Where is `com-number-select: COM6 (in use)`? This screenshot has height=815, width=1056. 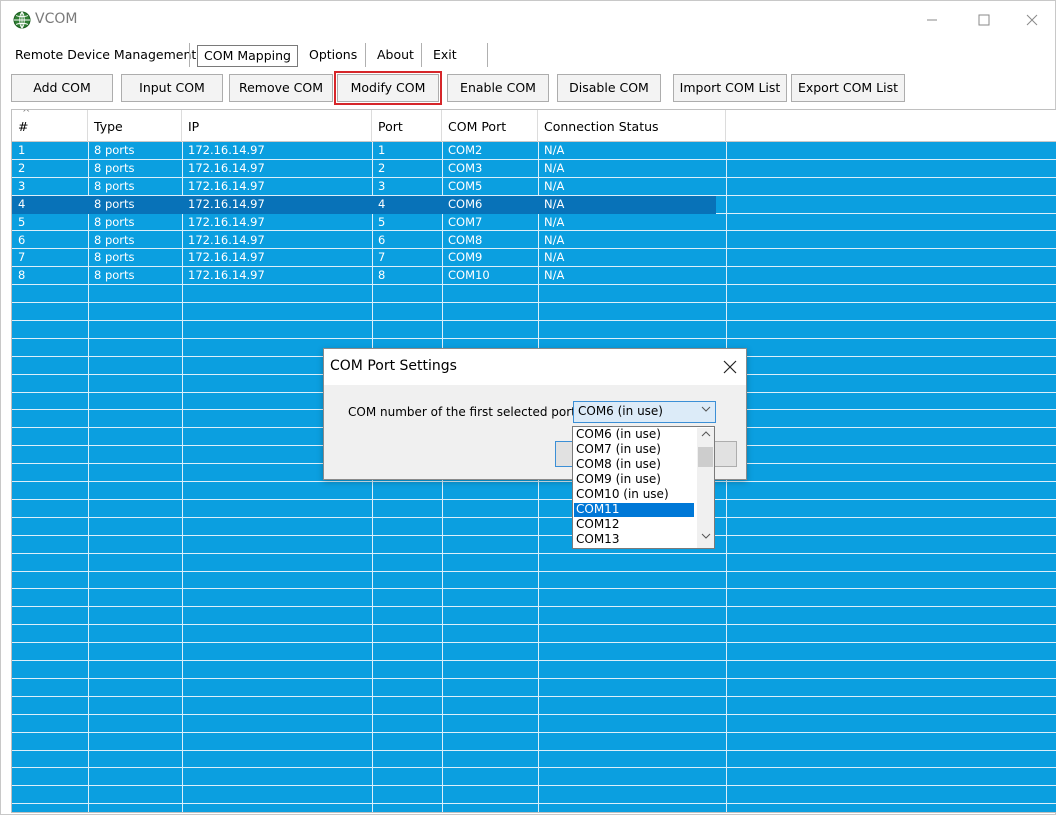 com-number-select: COM6 (in use) is located at coordinates (644, 412).